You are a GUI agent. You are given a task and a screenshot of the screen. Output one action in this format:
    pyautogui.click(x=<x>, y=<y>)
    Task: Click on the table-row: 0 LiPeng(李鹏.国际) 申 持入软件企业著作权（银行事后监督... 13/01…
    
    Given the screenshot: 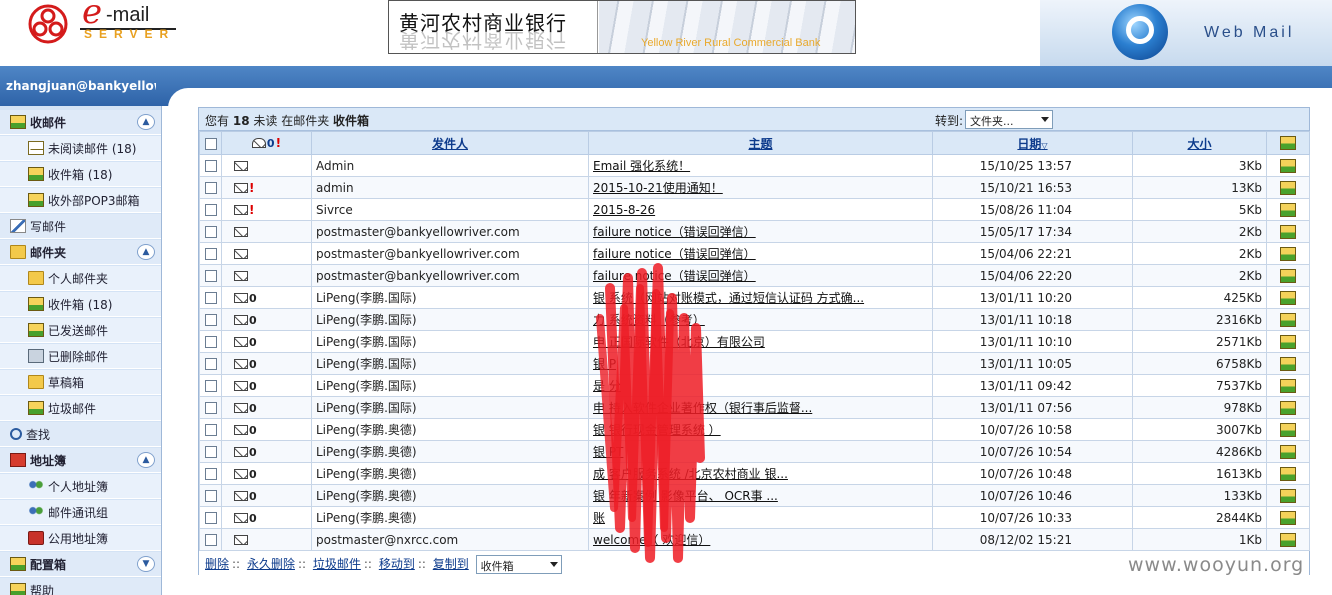 What is the action you would take?
    pyautogui.click(x=754, y=407)
    